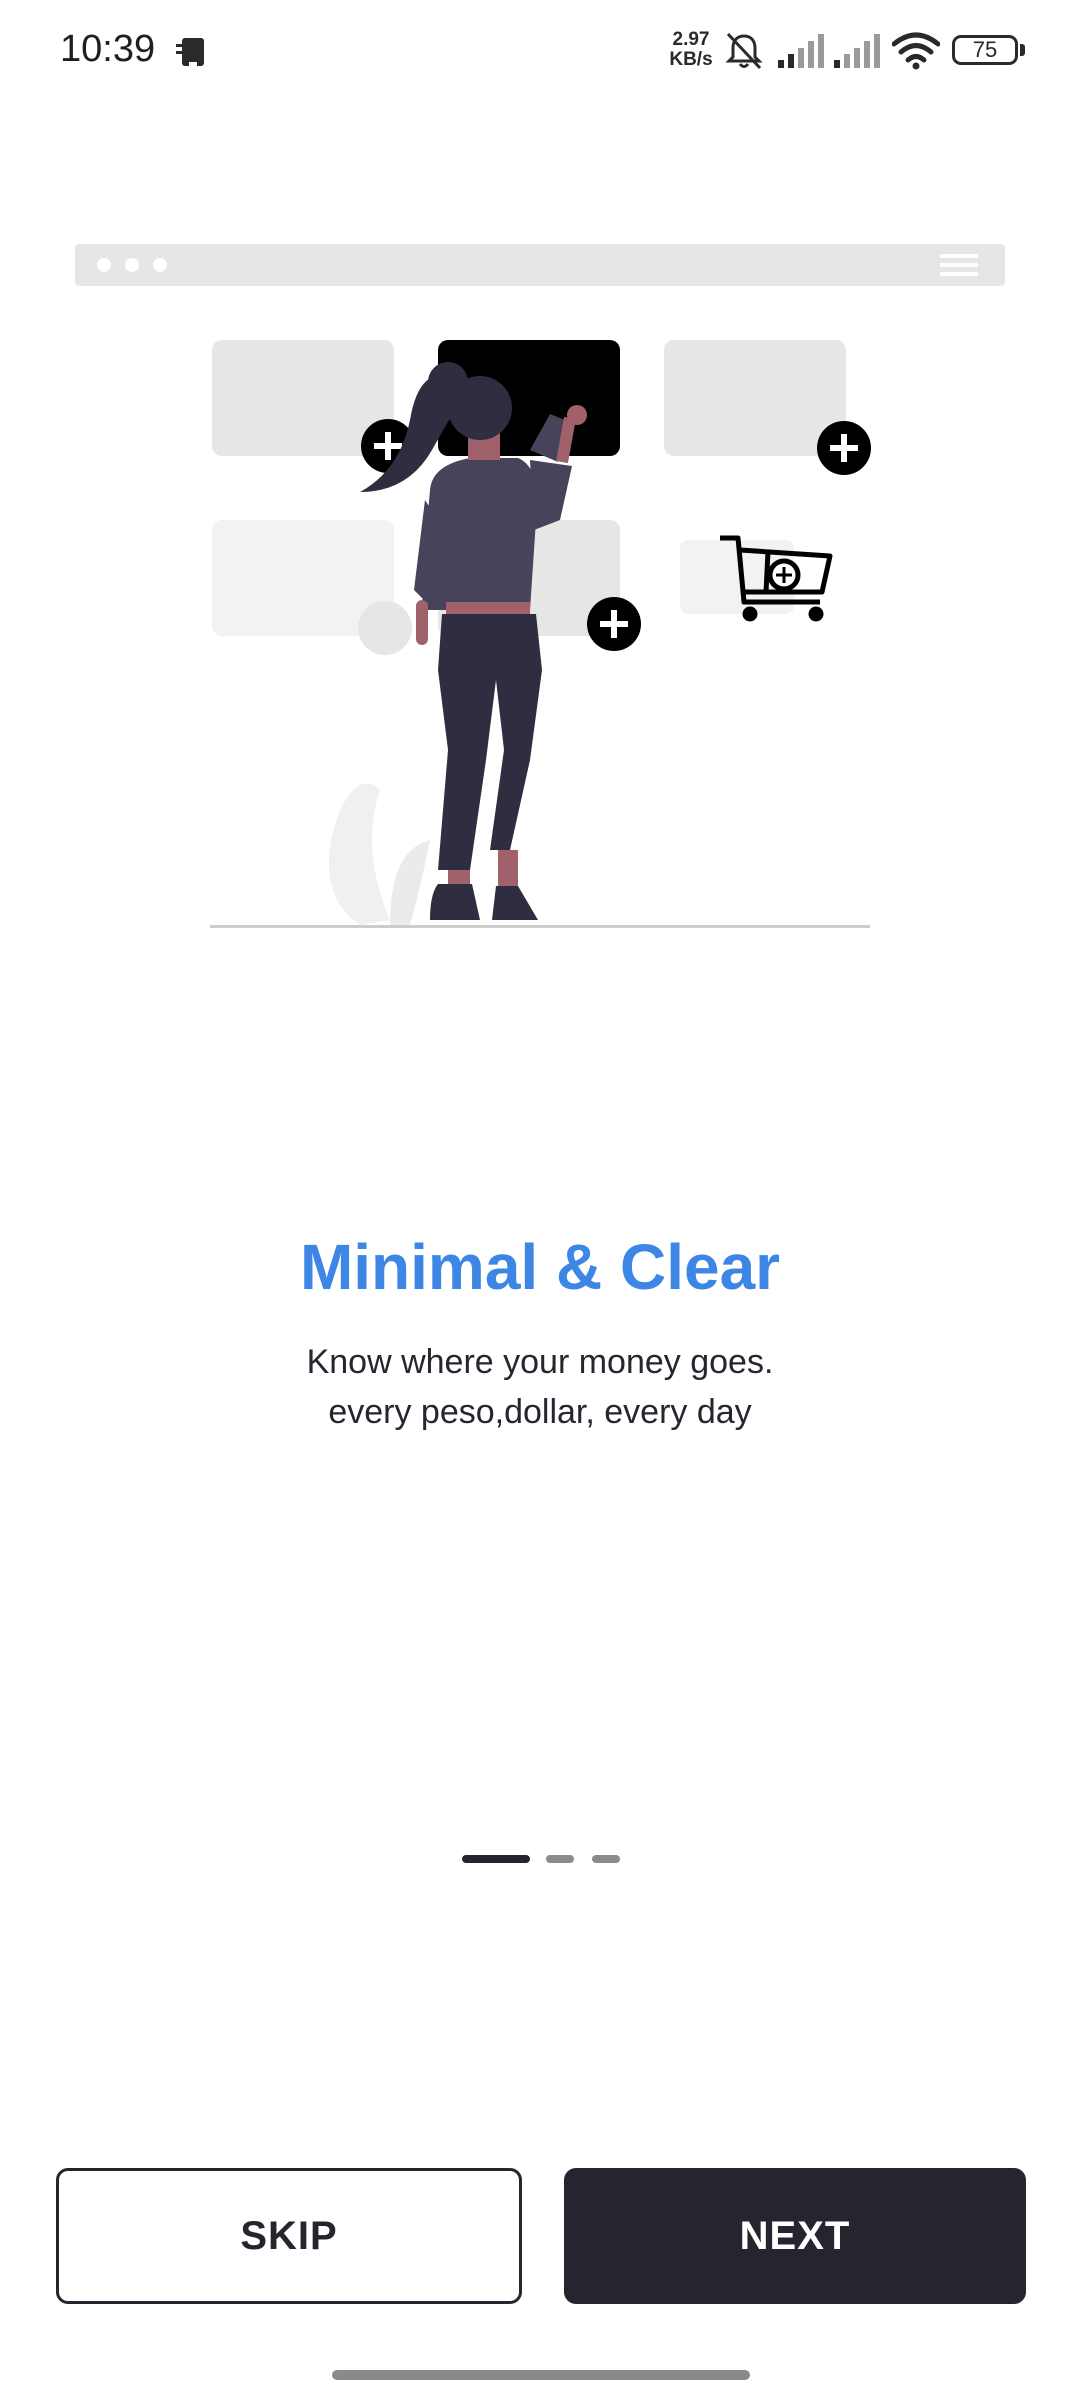 The height and width of the screenshot is (2400, 1080). Describe the element at coordinates (540, 1267) in the screenshot. I see `onboarding-title: Minimal & Clear` at that location.